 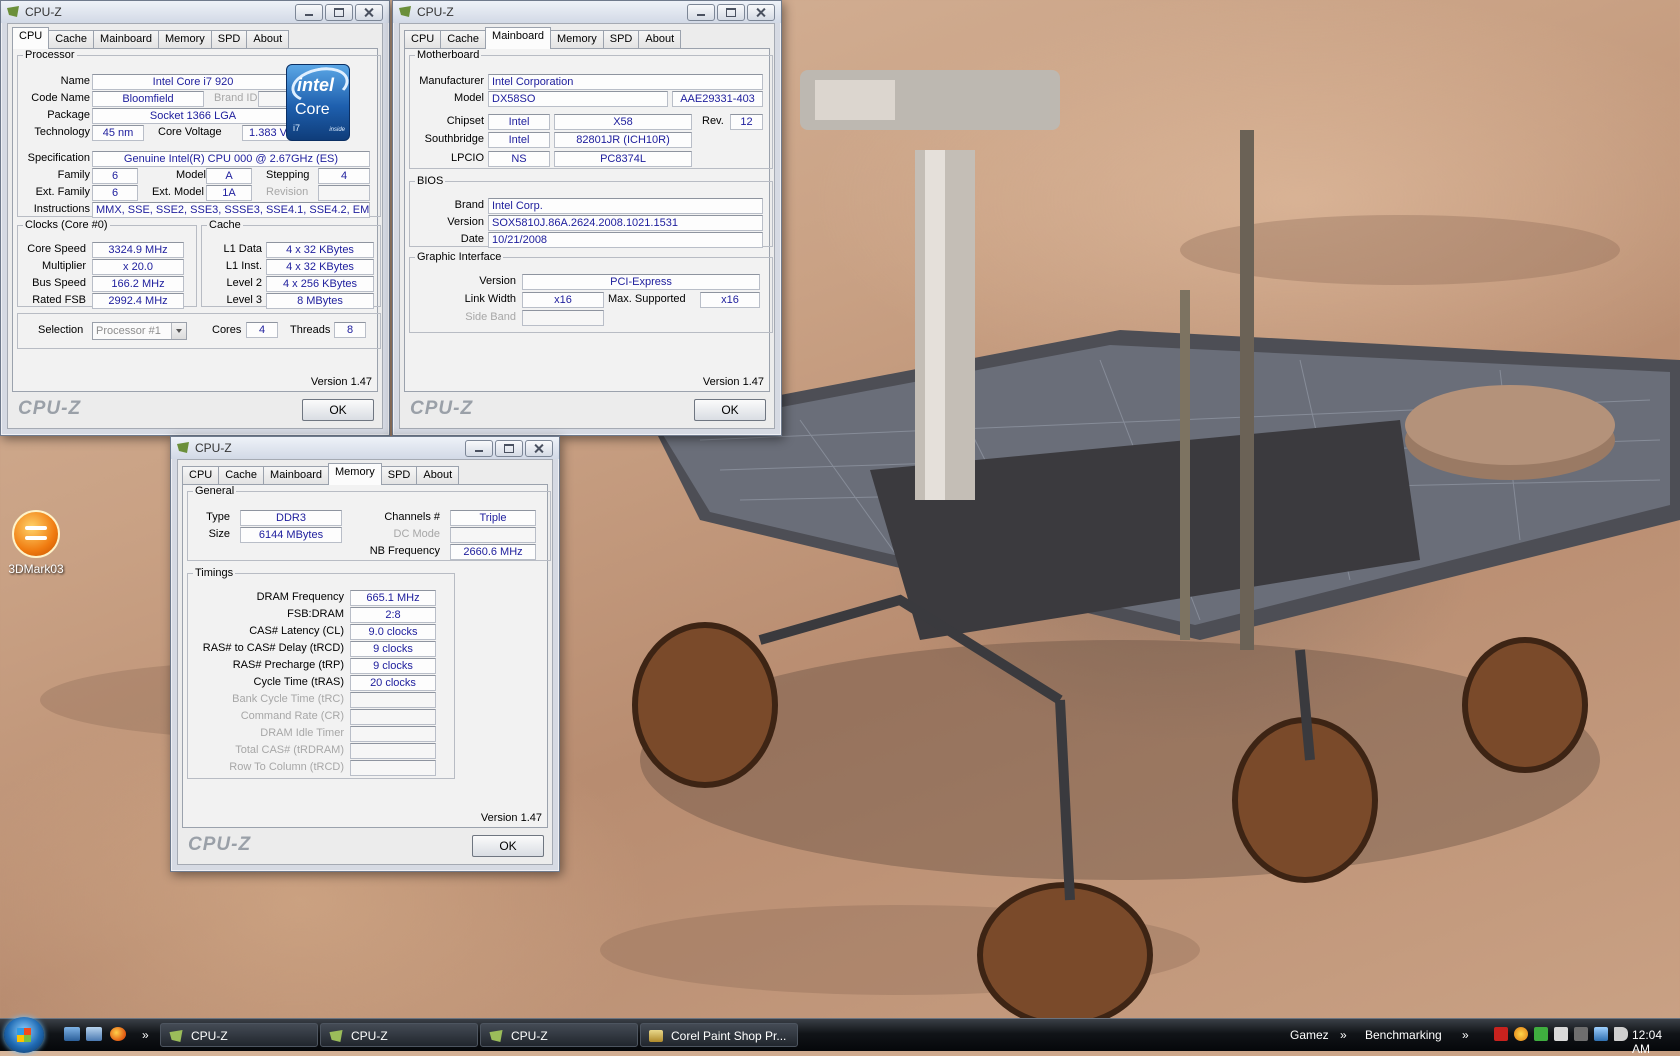 I want to click on technology-label: Technology, so click(x=62, y=132).